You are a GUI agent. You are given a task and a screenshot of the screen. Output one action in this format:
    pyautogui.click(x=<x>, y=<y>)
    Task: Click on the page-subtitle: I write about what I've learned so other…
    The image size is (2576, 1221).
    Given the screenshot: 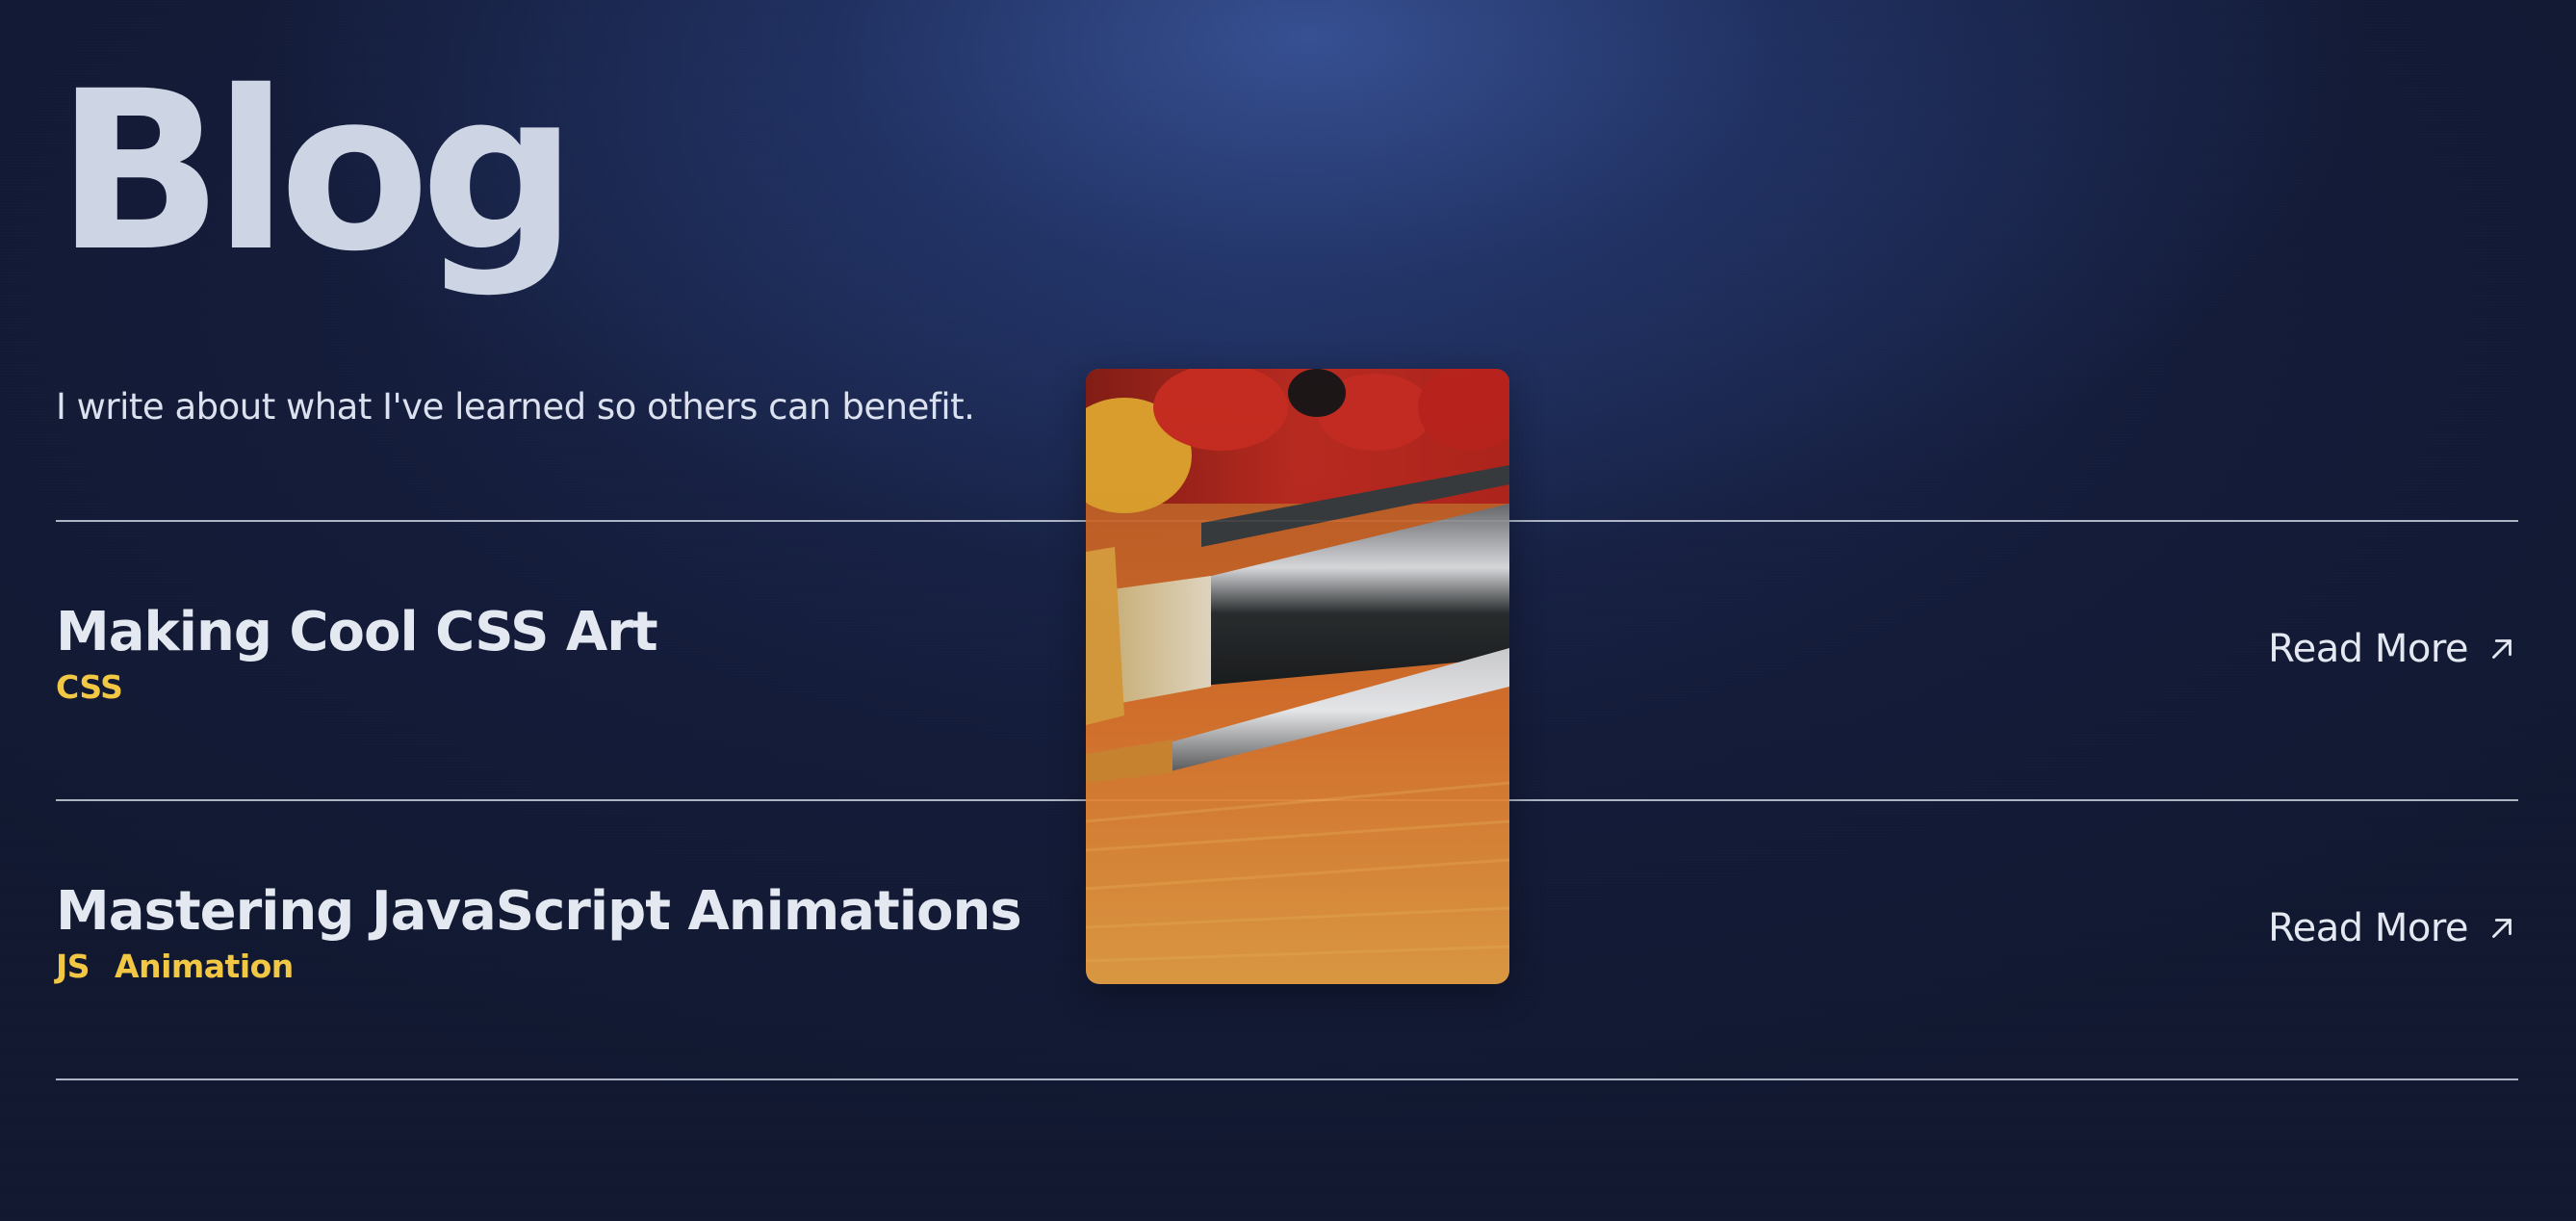 What is the action you would take?
    pyautogui.click(x=515, y=407)
    